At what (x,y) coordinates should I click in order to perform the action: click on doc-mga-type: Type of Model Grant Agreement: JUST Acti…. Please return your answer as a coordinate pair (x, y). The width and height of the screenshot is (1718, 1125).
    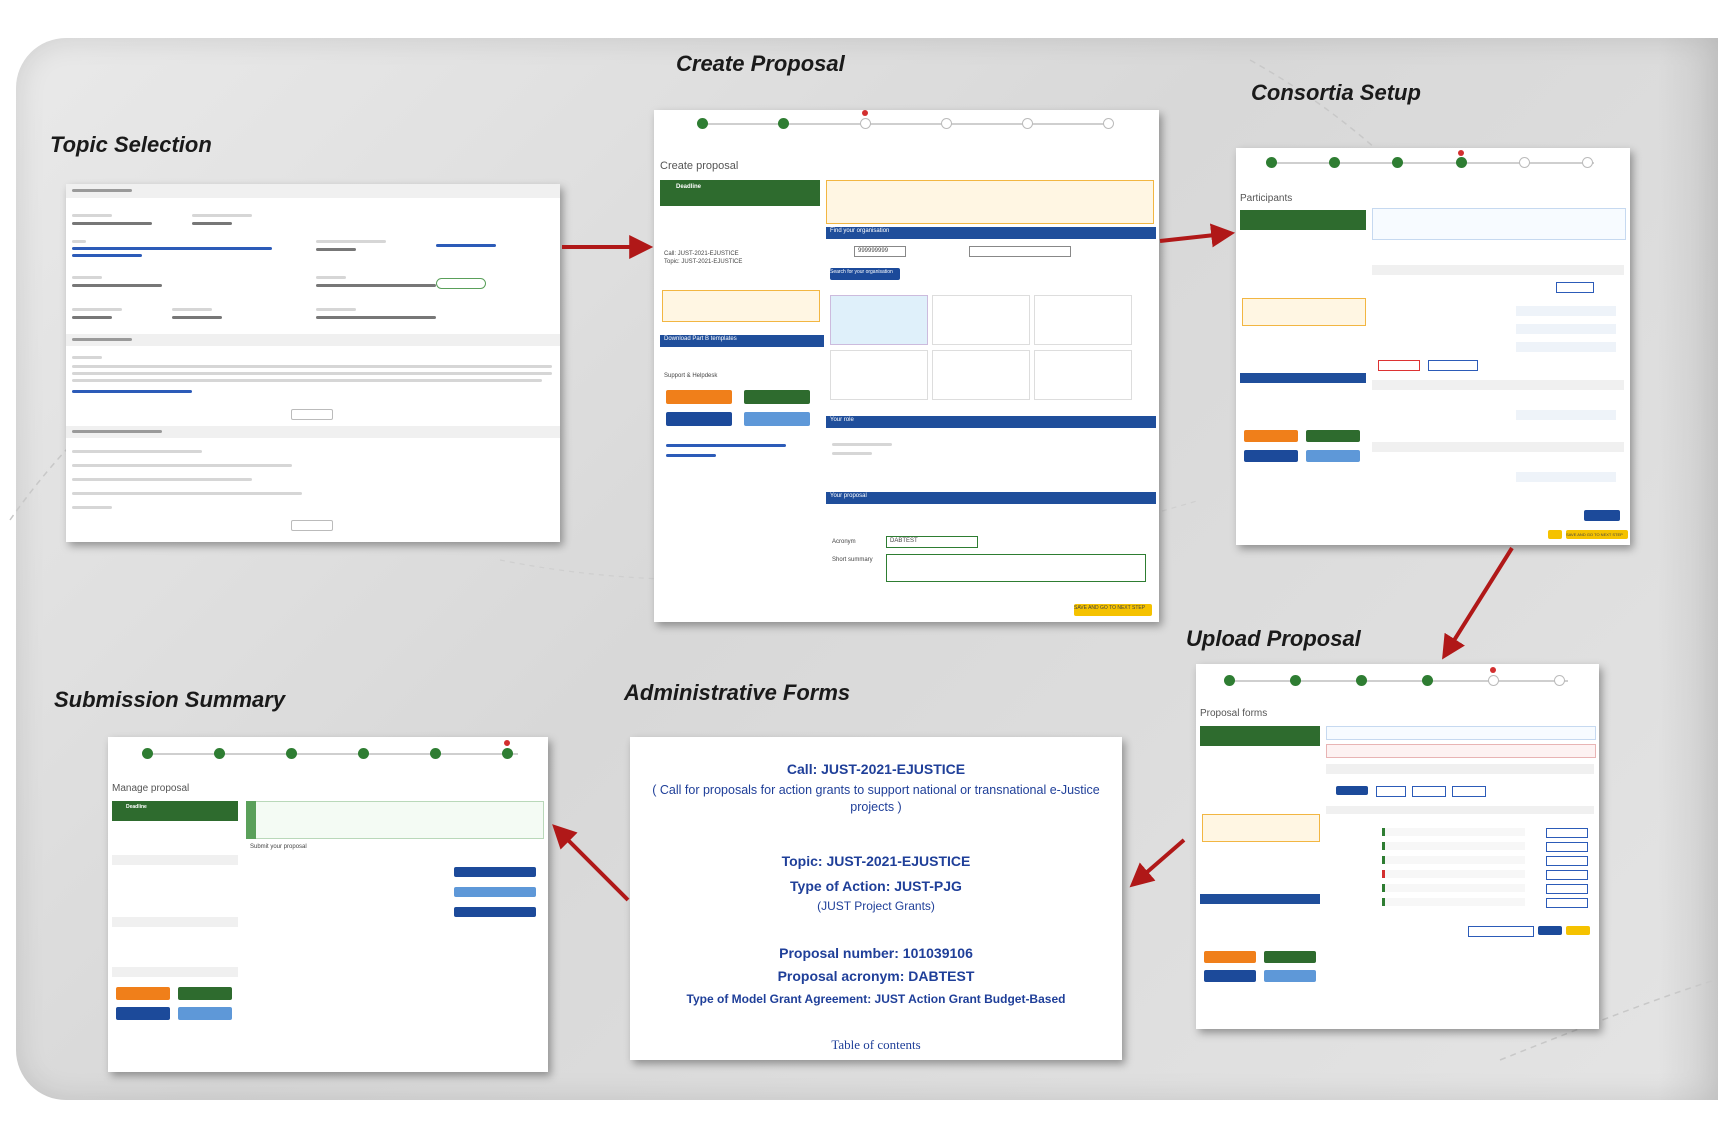
    Looking at the image, I should click on (876, 999).